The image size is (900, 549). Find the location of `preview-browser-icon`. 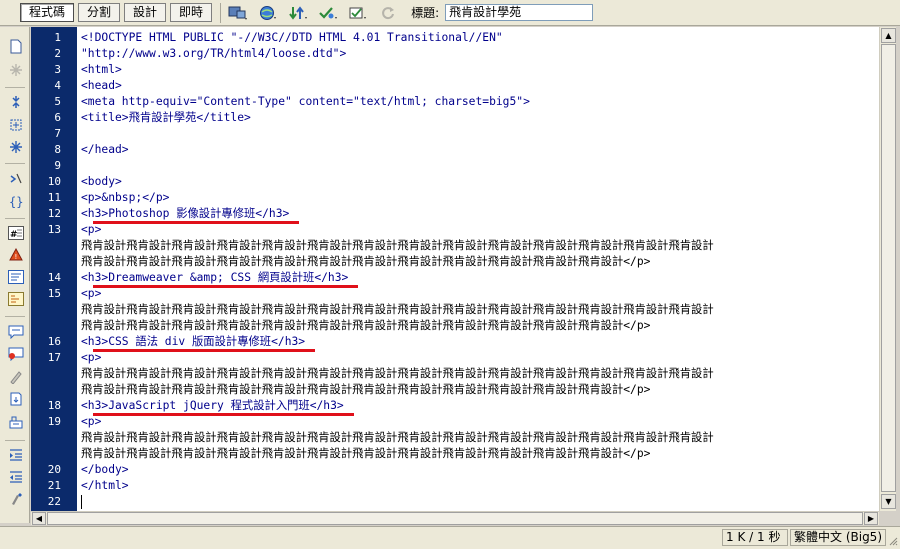

preview-browser-icon is located at coordinates (268, 13).